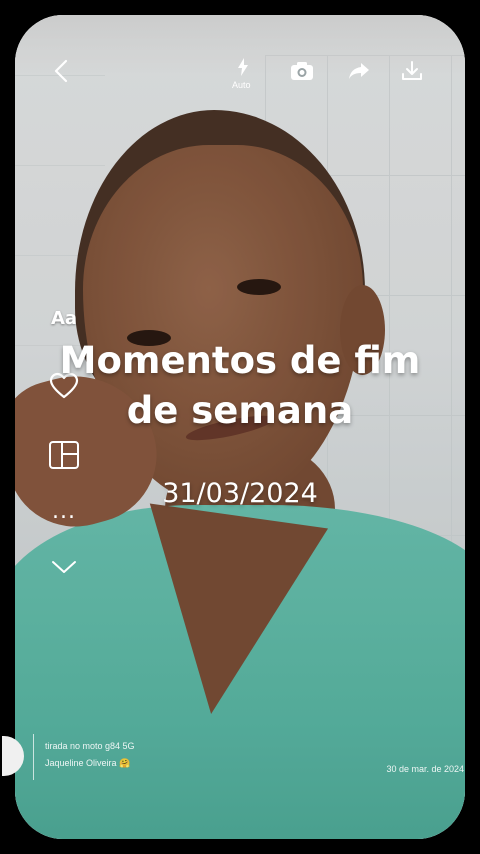 The height and width of the screenshot is (854, 480). Describe the element at coordinates (240, 386) in the screenshot. I see `story-title: Momentos de fim de semana` at that location.